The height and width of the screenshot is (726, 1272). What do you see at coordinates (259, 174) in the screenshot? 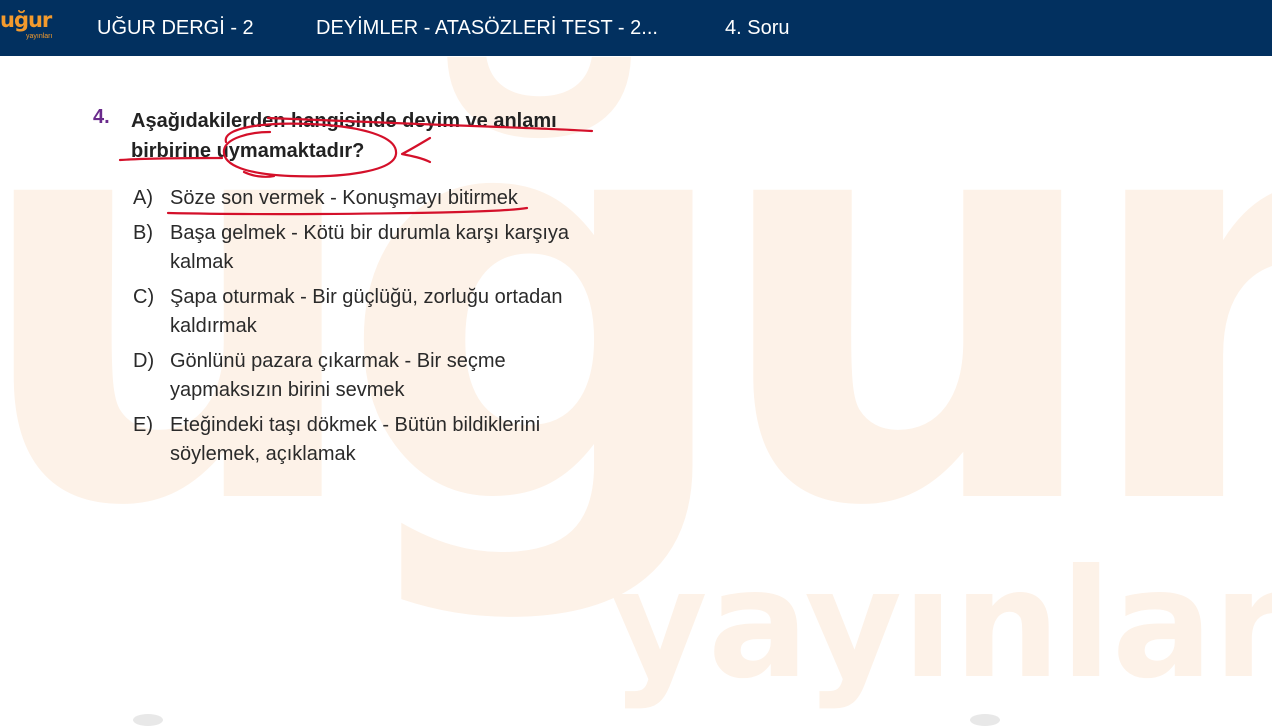
I see `circle-tail` at bounding box center [259, 174].